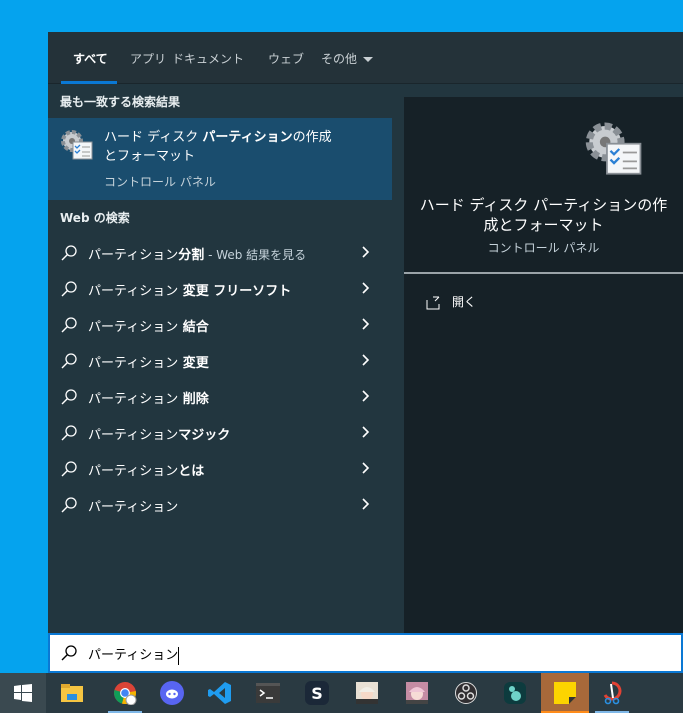 This screenshot has width=683, height=713. I want to click on web-search-heading: Web の検索, so click(95, 218).